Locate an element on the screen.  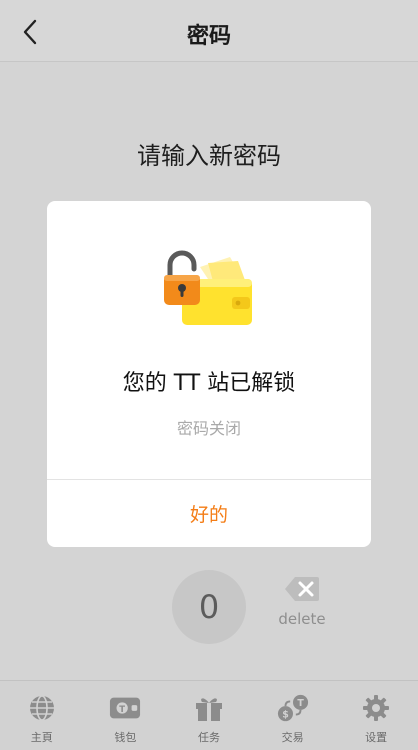
nav-item-trade: $ T 交易 is located at coordinates (293, 715).